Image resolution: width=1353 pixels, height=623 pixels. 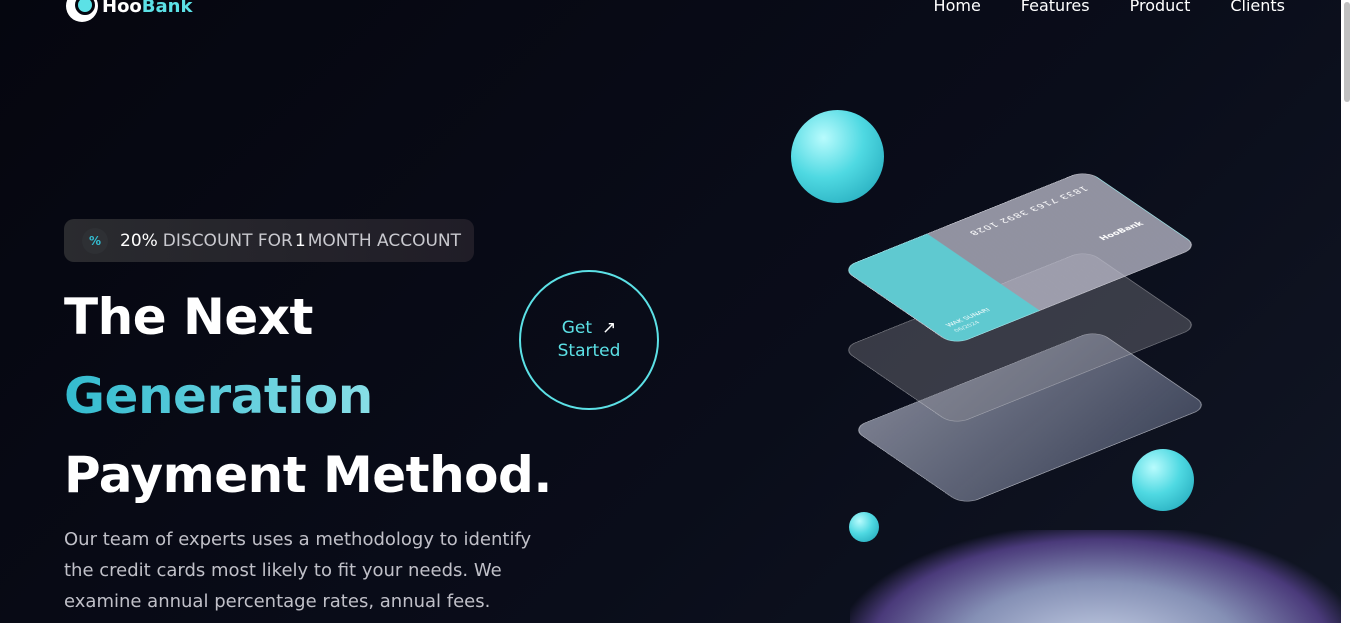 What do you see at coordinates (577, 328) in the screenshot?
I see `cta-label-1: Get` at bounding box center [577, 328].